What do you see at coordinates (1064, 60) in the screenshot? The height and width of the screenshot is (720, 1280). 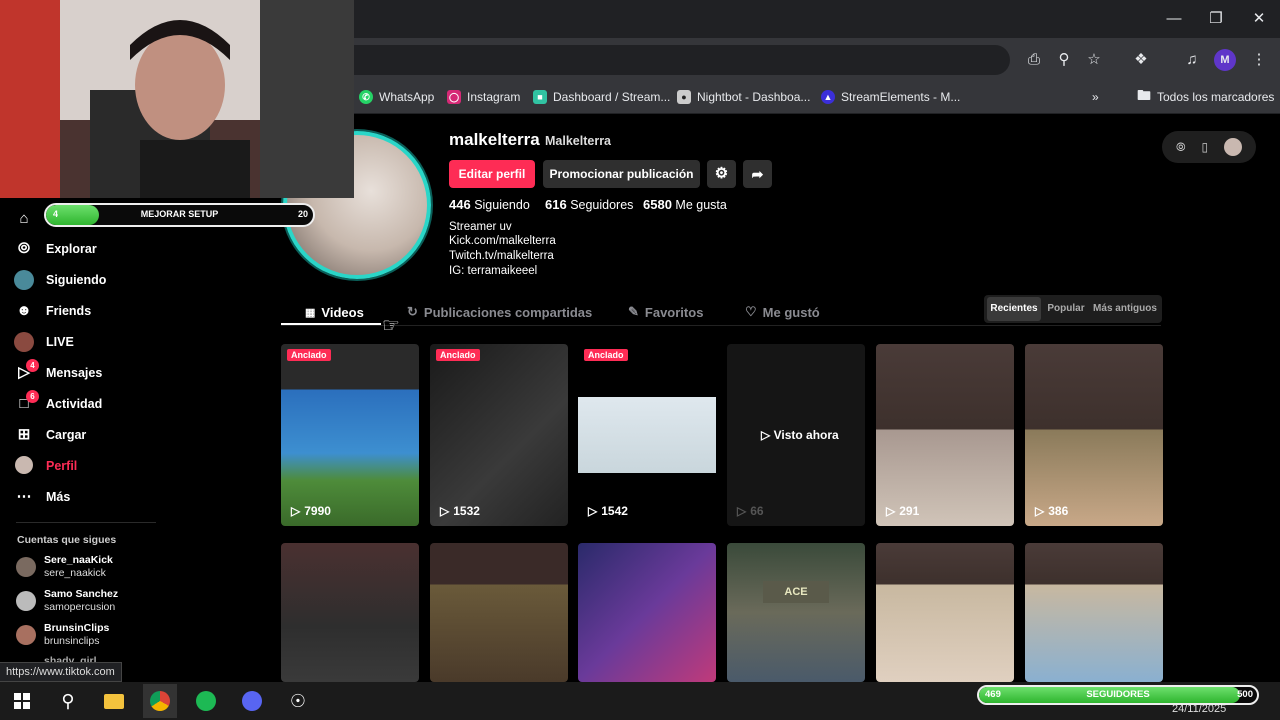 I see `zoom-icon: ⚲` at bounding box center [1064, 60].